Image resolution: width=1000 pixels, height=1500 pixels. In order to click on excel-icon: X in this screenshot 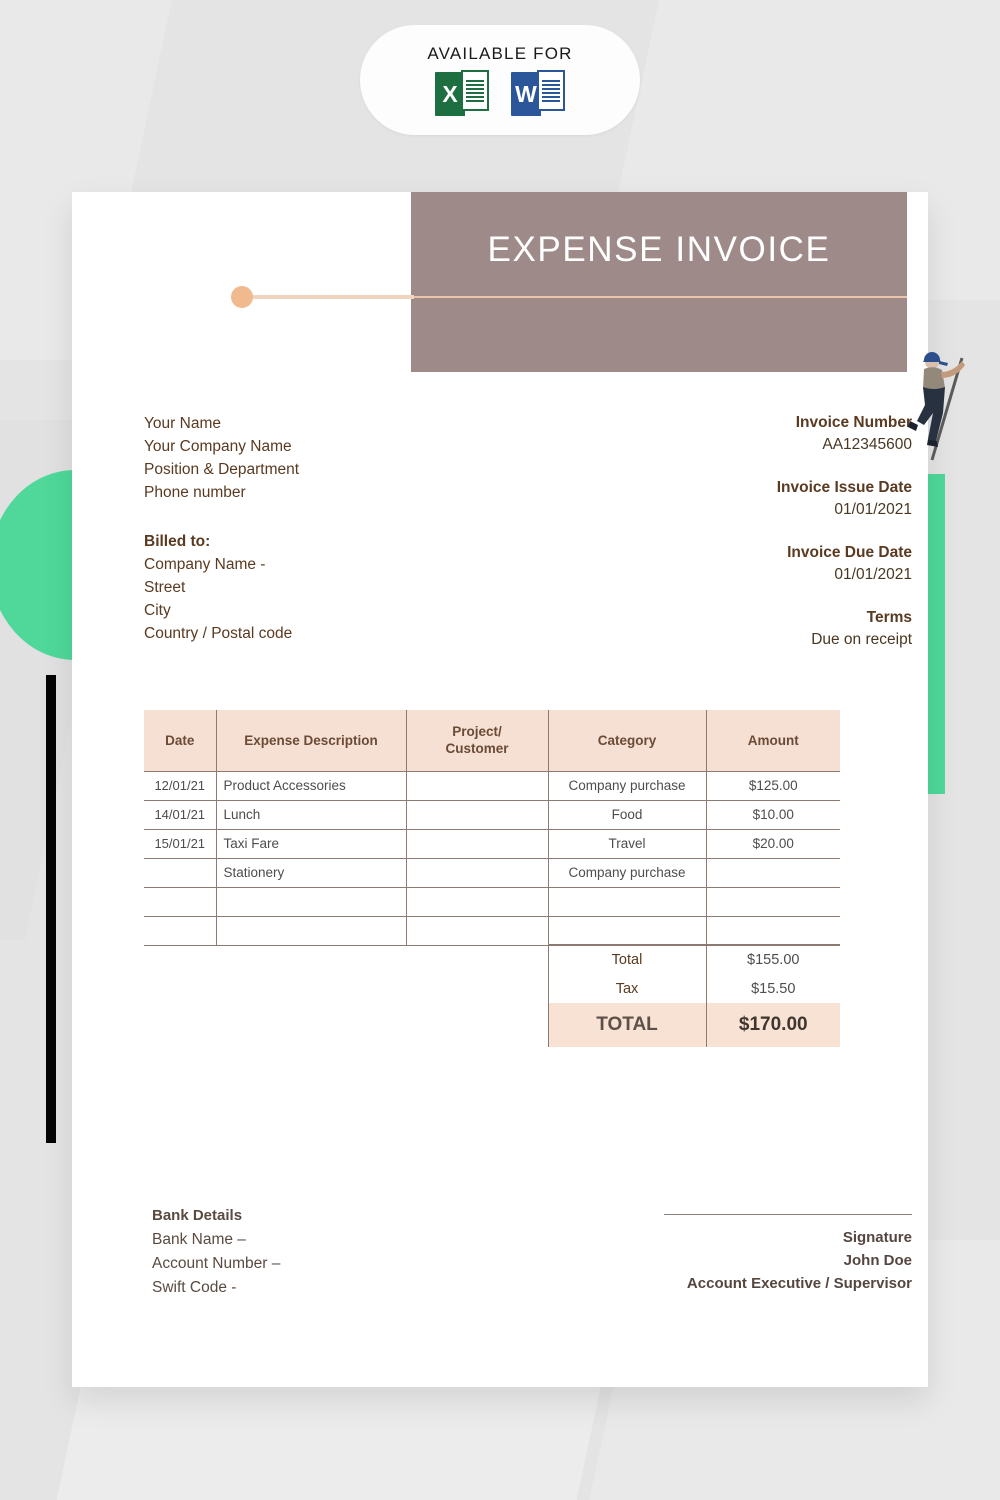, I will do `click(462, 93)`.